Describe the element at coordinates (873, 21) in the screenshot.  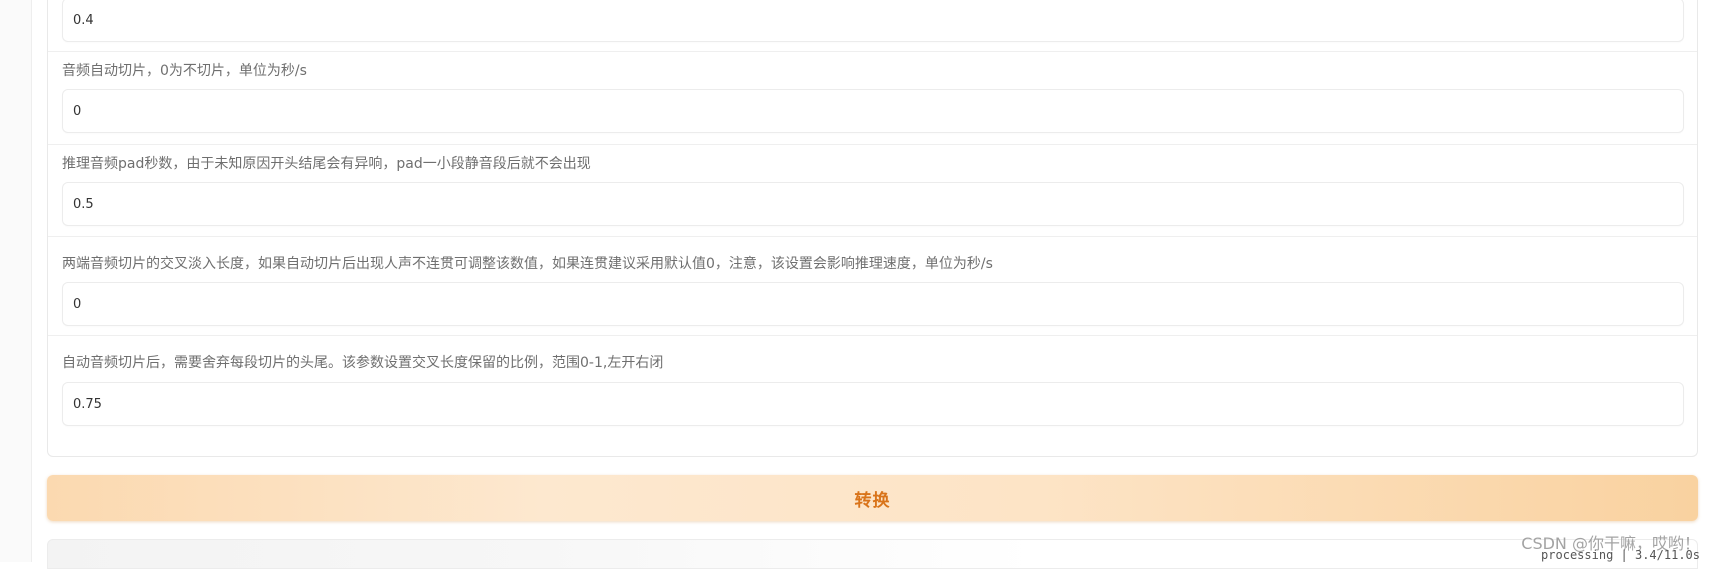
I see `previous-setting-input` at that location.